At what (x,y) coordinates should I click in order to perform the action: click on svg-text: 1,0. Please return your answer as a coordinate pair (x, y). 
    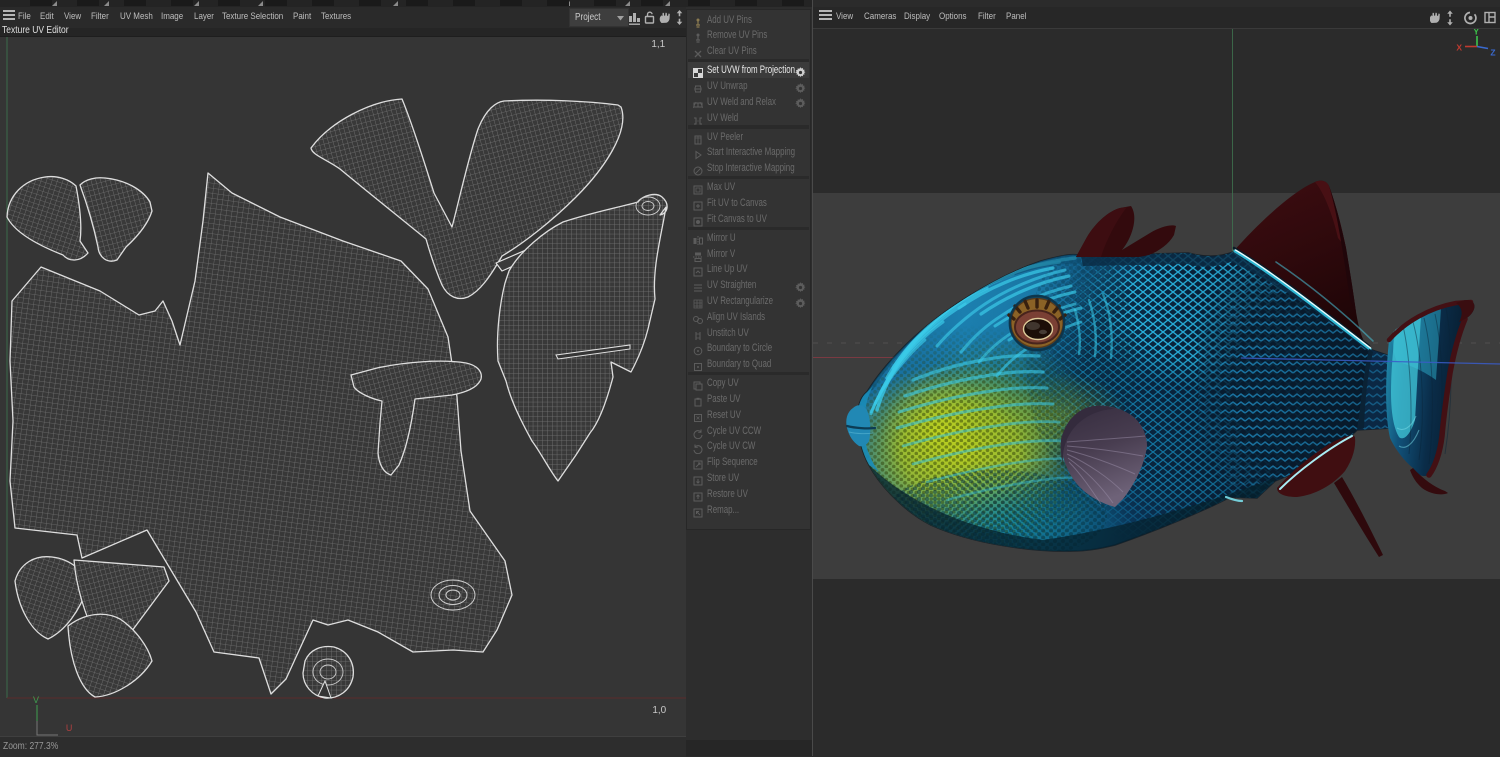
    Looking at the image, I should click on (659, 710).